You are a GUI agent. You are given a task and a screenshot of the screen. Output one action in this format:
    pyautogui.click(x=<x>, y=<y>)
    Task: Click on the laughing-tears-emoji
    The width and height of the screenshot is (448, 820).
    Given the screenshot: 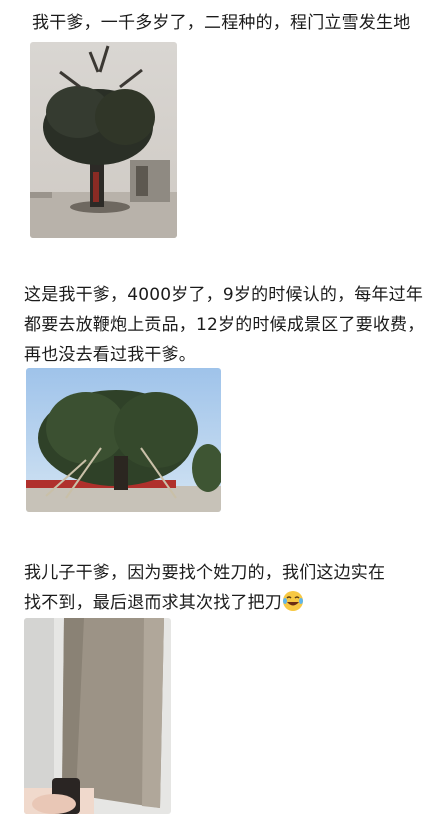 What is the action you would take?
    pyautogui.click(x=293, y=601)
    